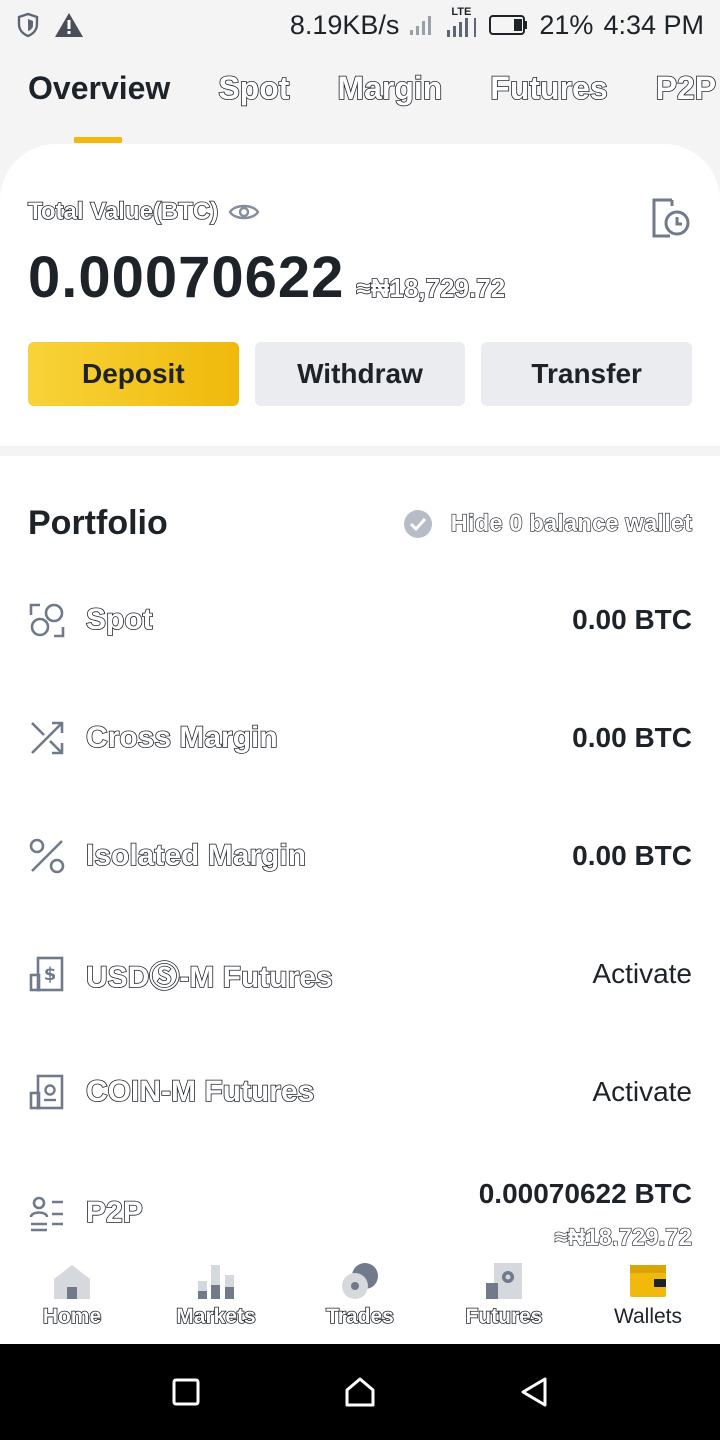 This screenshot has width=720, height=1440. What do you see at coordinates (360, 974) in the screenshot?
I see `portfolio-row-usd-m-futures: $ USDⓈ-M Futures Activate` at bounding box center [360, 974].